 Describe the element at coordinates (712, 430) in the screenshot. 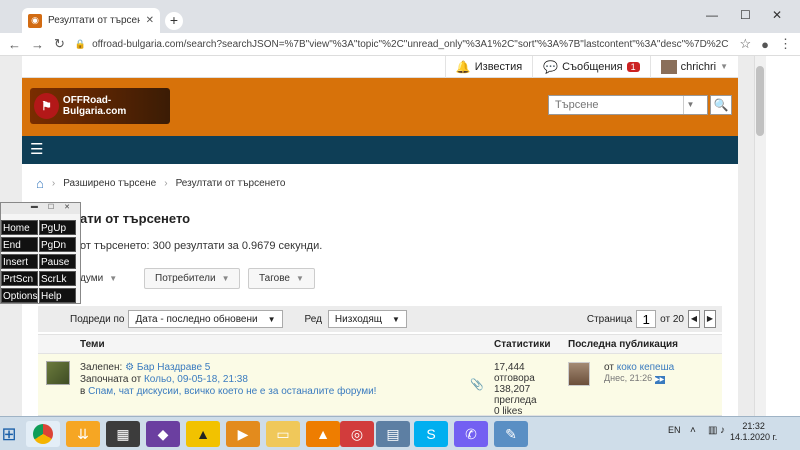

I see `network-icon: ▥` at that location.